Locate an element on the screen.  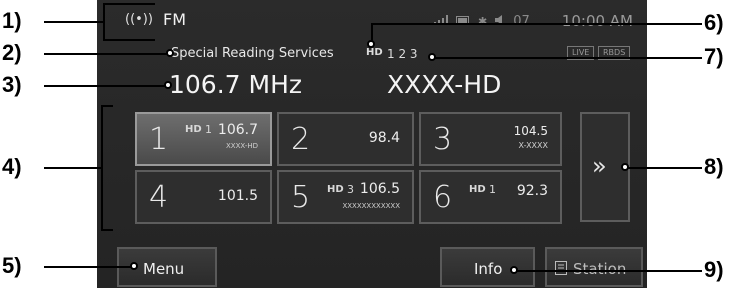
callout-5: 5) is located at coordinates (12, 265).